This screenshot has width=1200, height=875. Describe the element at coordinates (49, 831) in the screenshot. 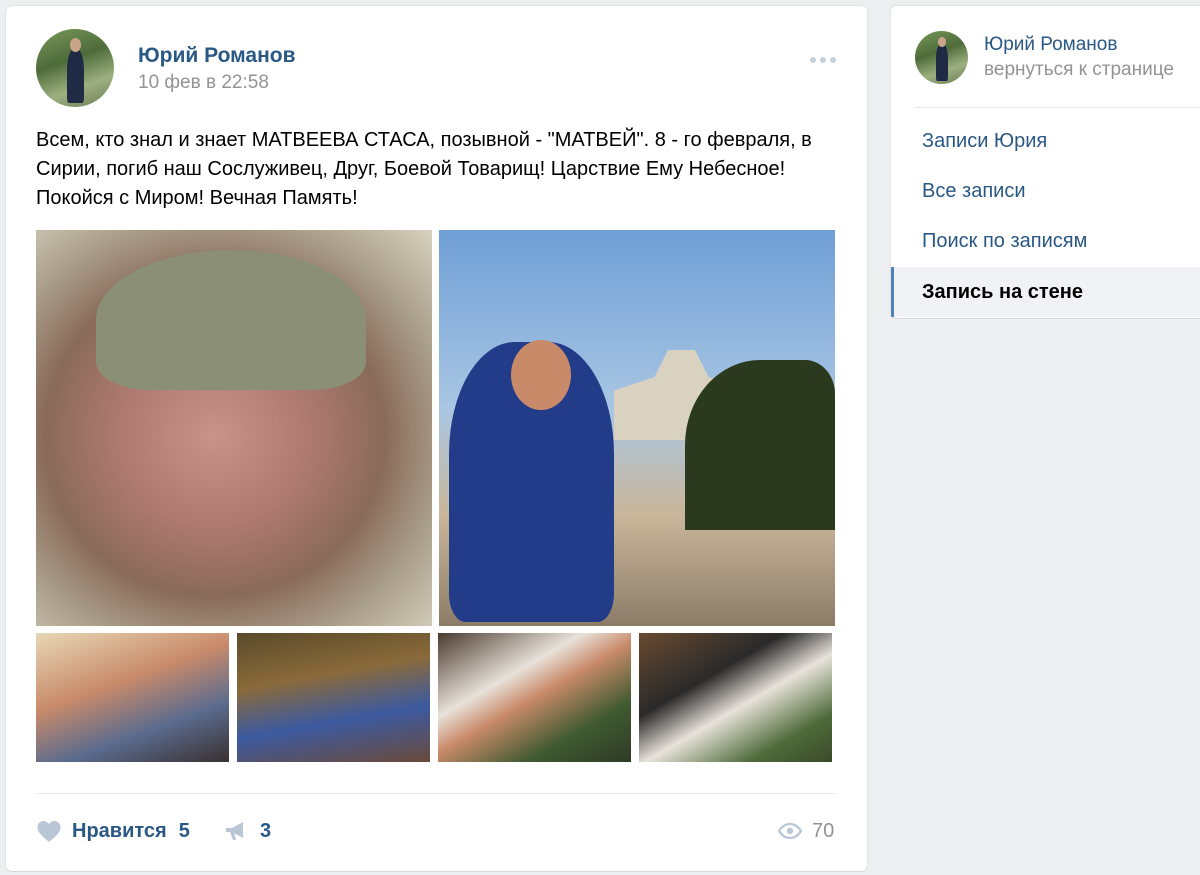

I see `heart-icon` at that location.